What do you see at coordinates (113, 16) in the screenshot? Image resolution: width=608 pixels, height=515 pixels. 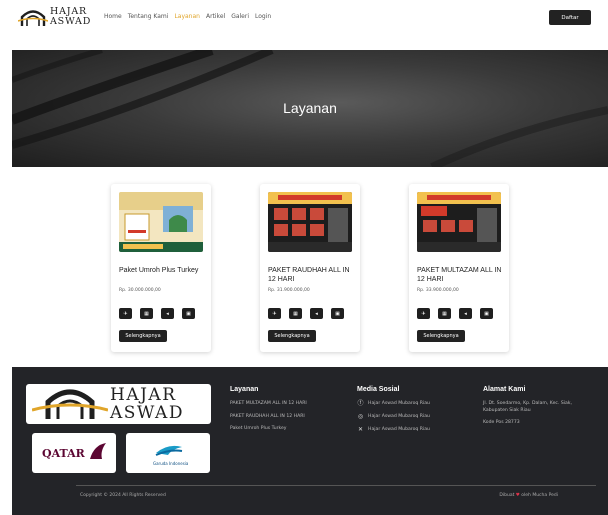 I see `nav-home: Home` at bounding box center [113, 16].